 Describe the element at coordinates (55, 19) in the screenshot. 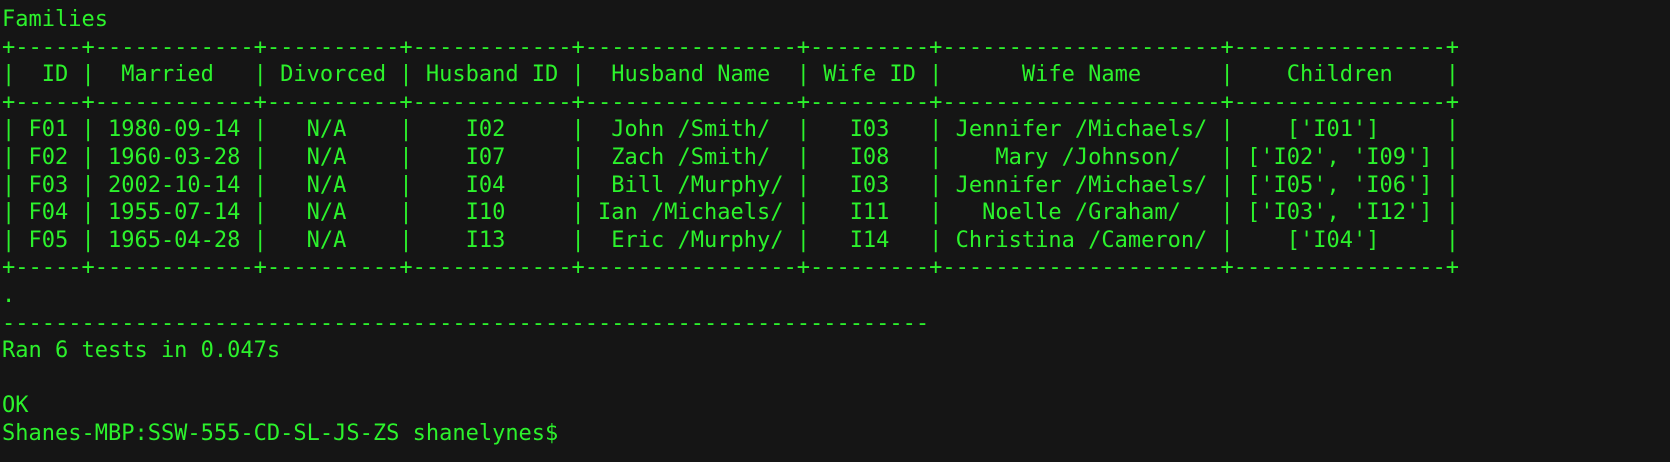

I see `families-header: Families` at that location.